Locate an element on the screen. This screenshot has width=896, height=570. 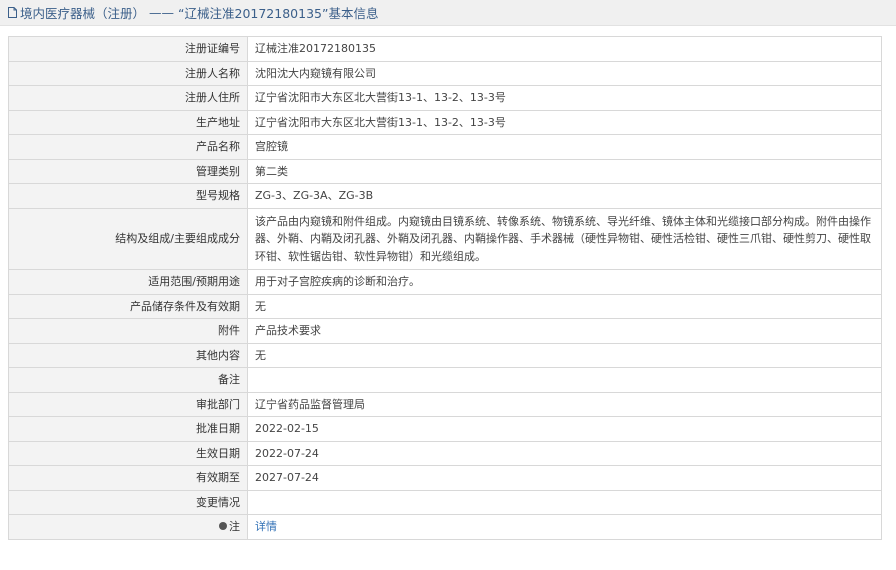
table-row: 管理类别 第二类 is located at coordinates (445, 171).